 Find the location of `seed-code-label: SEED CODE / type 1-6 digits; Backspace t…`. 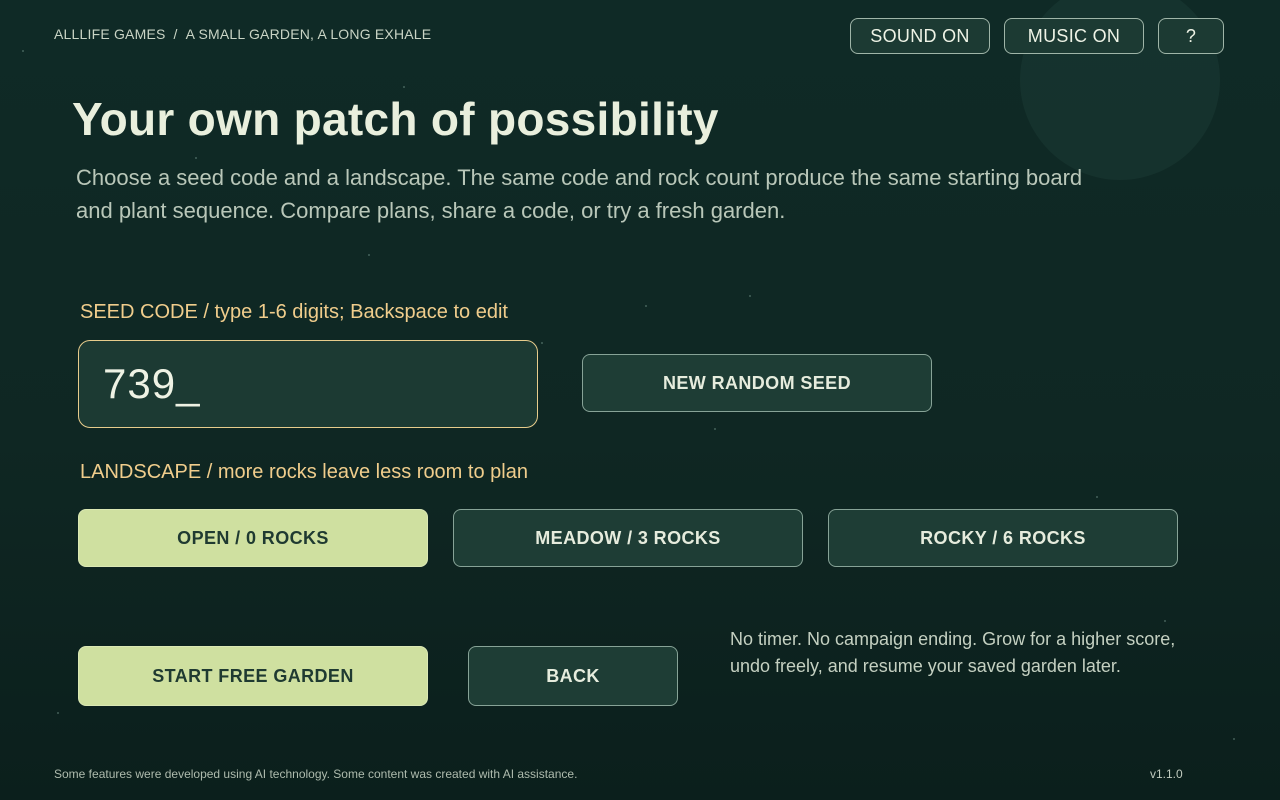

seed-code-label: SEED CODE / type 1-6 digits; Backspace t… is located at coordinates (294, 312).